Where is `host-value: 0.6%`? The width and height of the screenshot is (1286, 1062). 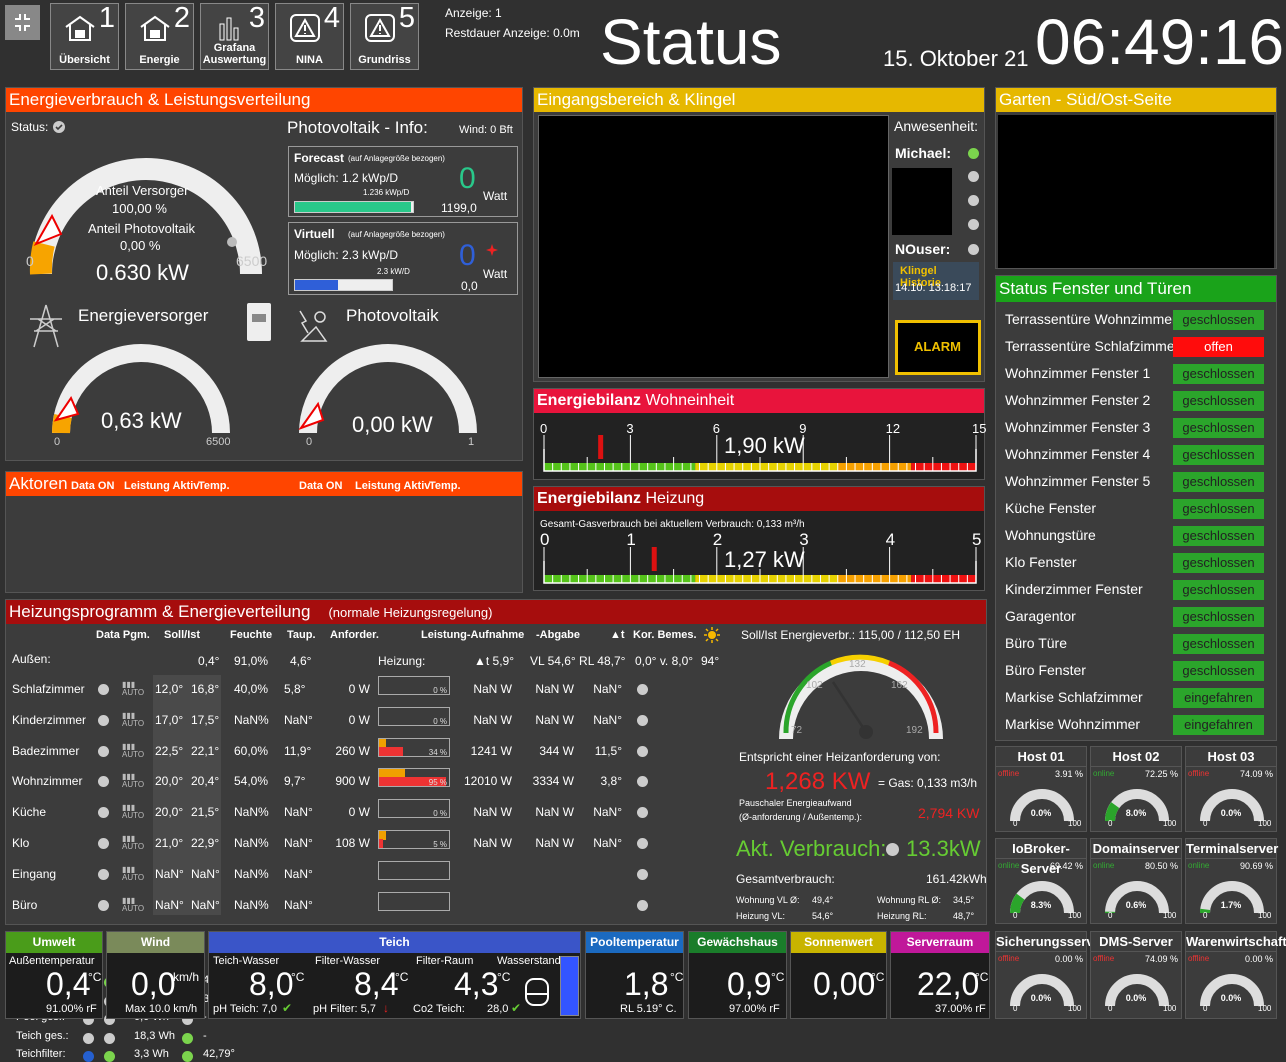 host-value: 0.6% is located at coordinates (1136, 905).